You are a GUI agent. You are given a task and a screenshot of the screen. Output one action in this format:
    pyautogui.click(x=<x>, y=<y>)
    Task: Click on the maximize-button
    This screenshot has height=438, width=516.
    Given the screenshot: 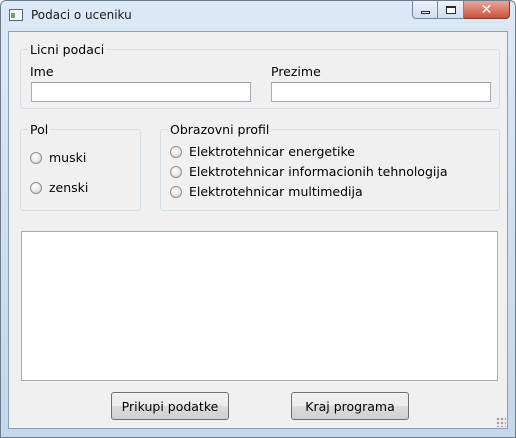 What is the action you would take?
    pyautogui.click(x=451, y=10)
    